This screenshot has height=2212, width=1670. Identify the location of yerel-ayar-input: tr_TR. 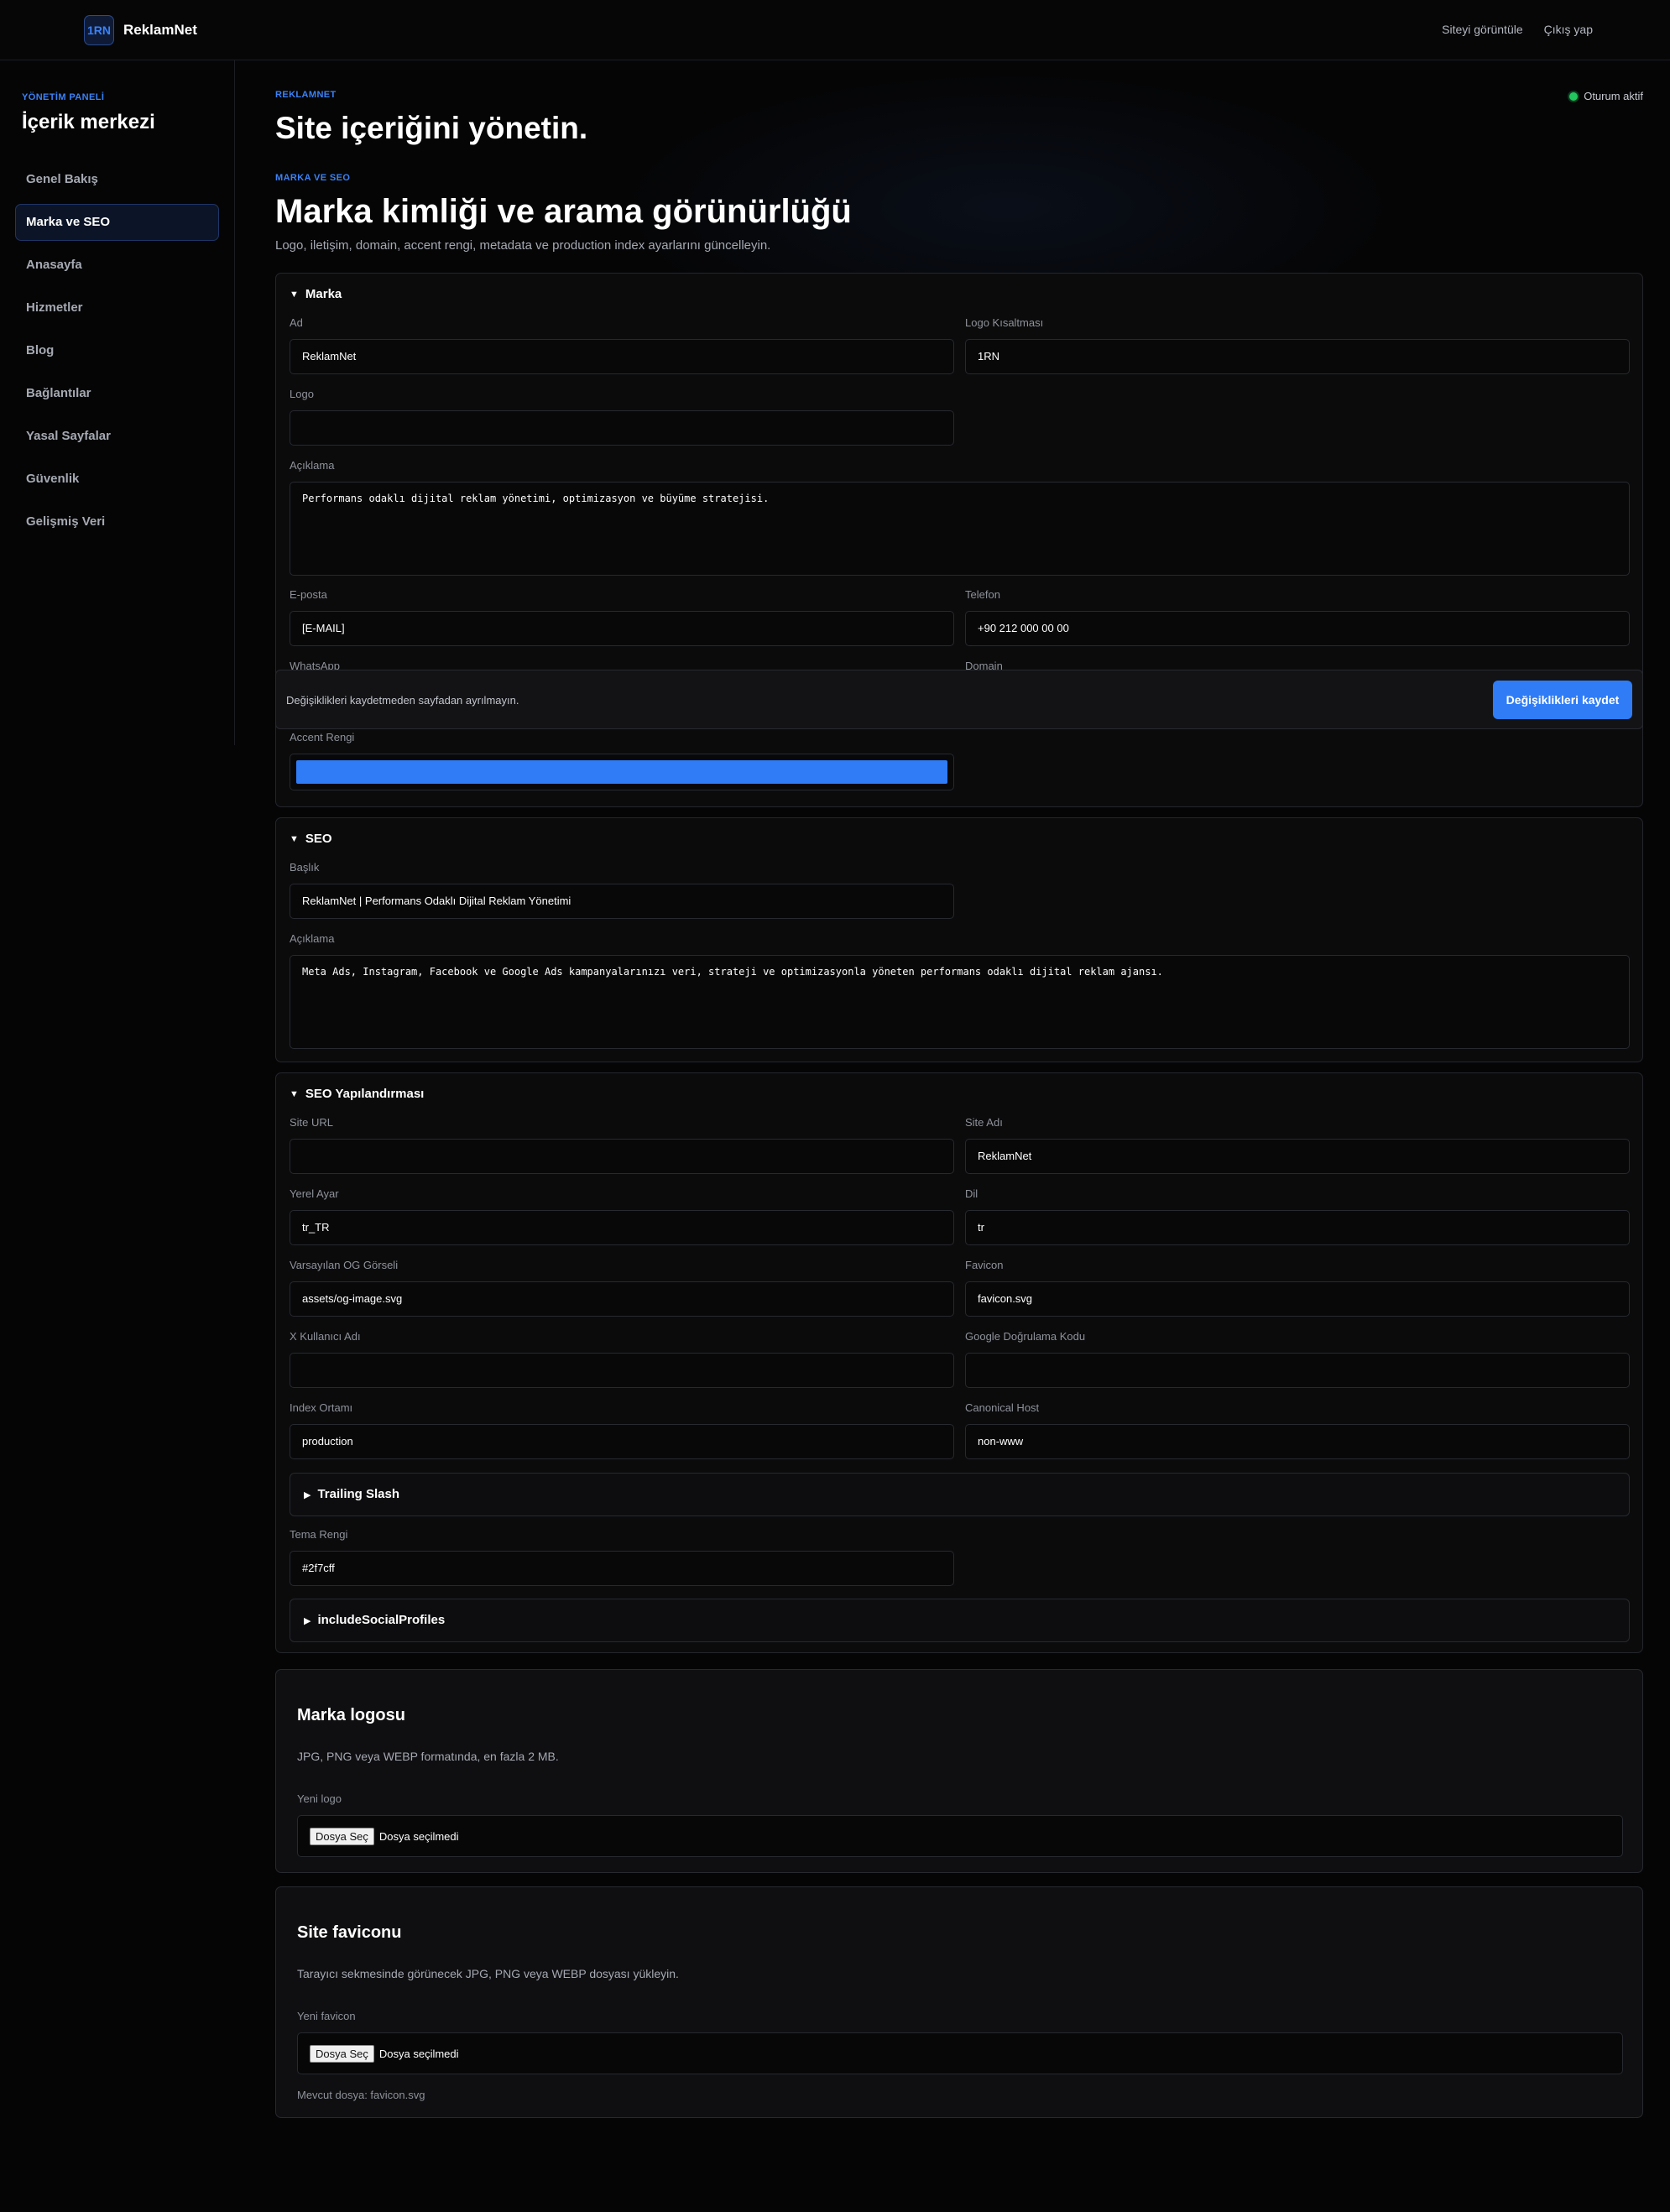
(622, 1227).